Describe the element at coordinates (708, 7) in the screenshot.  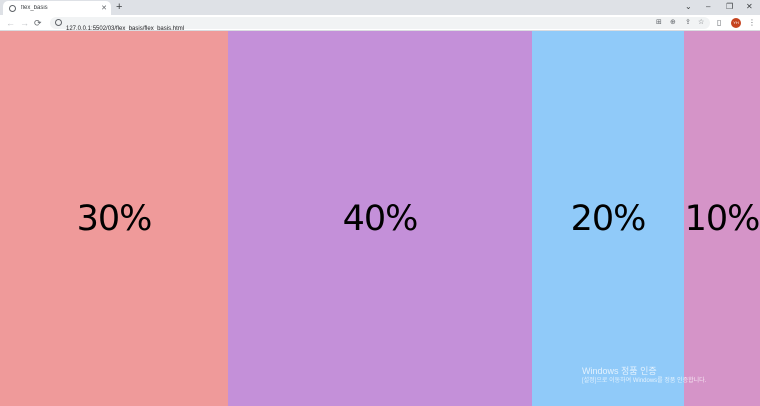
I see `minimize-button: –` at that location.